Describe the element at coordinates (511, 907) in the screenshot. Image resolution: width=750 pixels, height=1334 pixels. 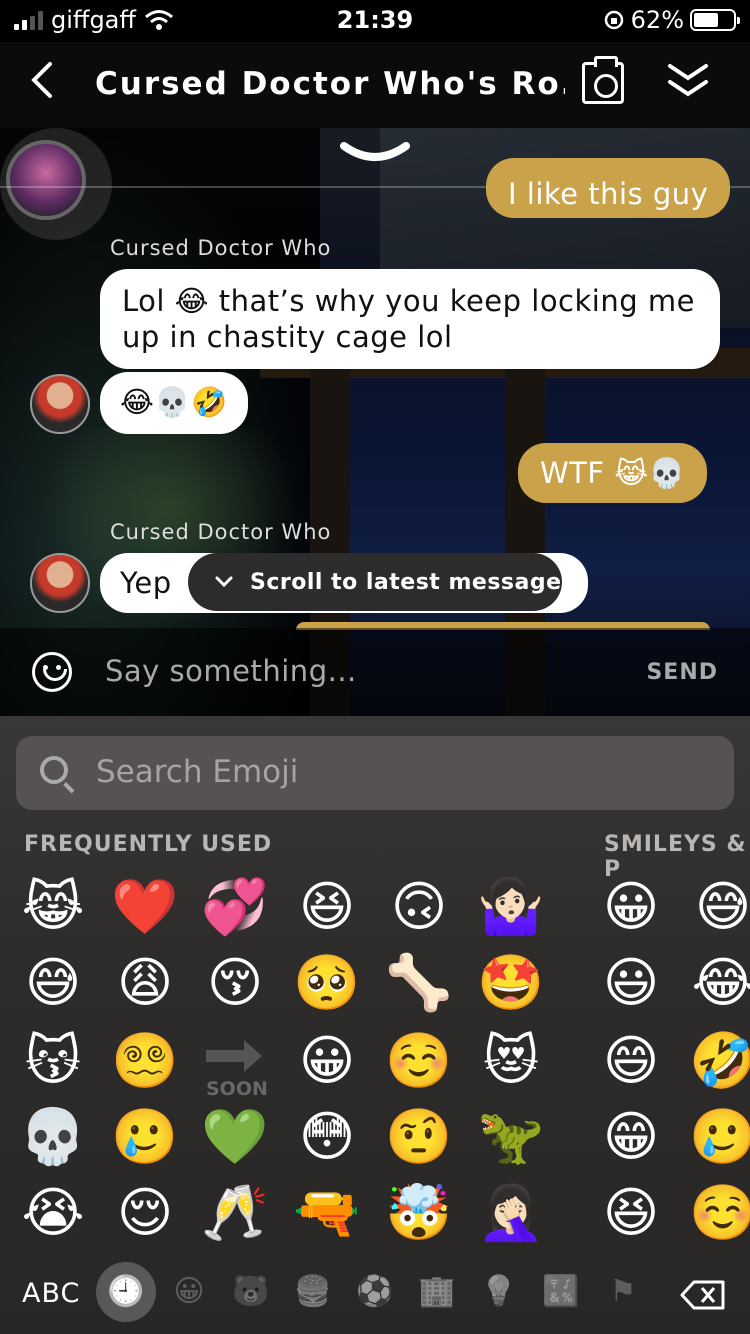
I see `emoji-key: 🤷🏻‍♀️` at that location.